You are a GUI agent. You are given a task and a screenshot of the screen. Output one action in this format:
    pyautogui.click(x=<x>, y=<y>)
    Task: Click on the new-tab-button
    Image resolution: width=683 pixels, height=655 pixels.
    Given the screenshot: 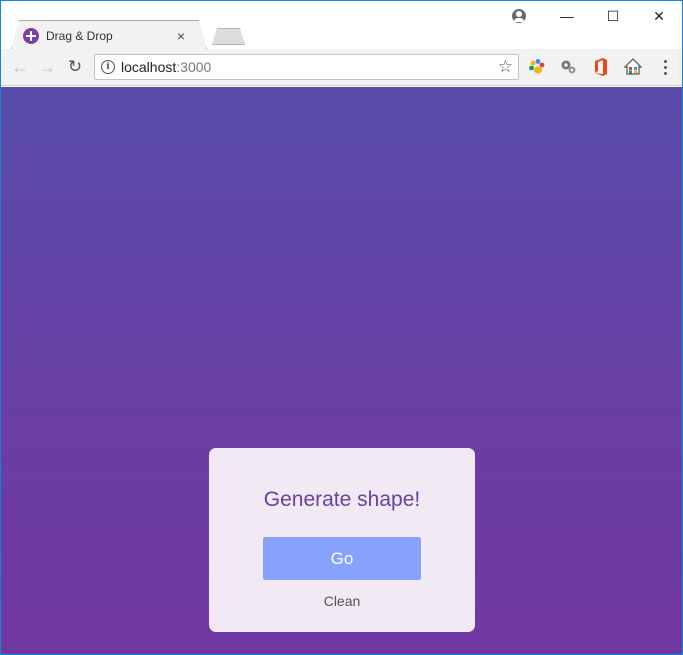 What is the action you would take?
    pyautogui.click(x=228, y=36)
    